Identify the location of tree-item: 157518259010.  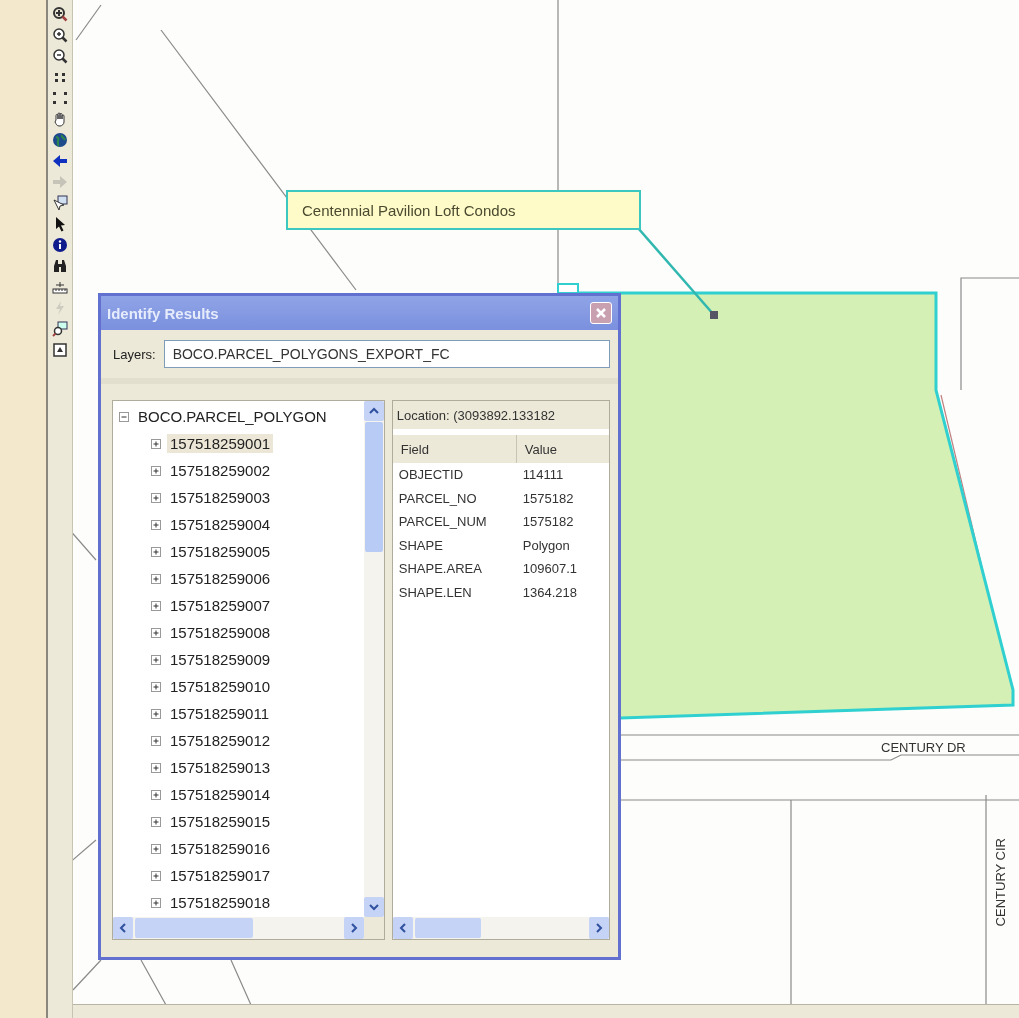
(220, 686).